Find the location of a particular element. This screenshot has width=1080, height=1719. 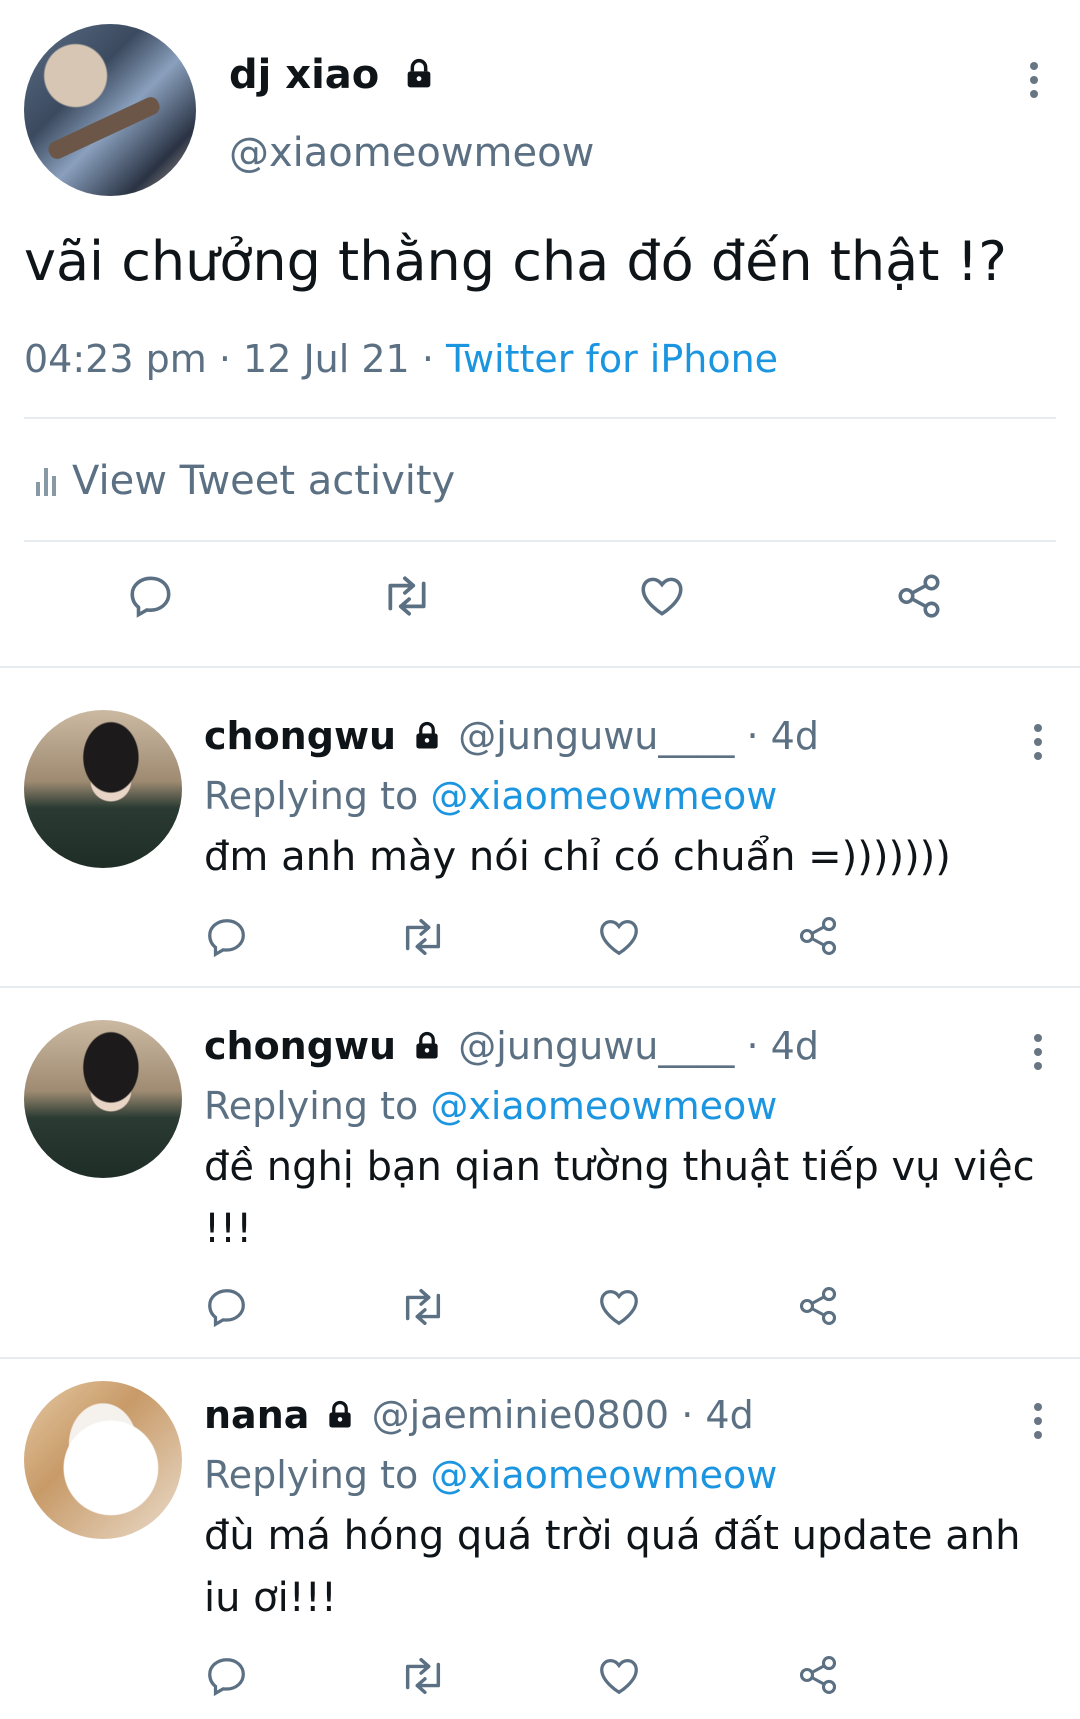

tweet-text: vãi chưởng thằng cha đó đến thật !? is located at coordinates (515, 261).